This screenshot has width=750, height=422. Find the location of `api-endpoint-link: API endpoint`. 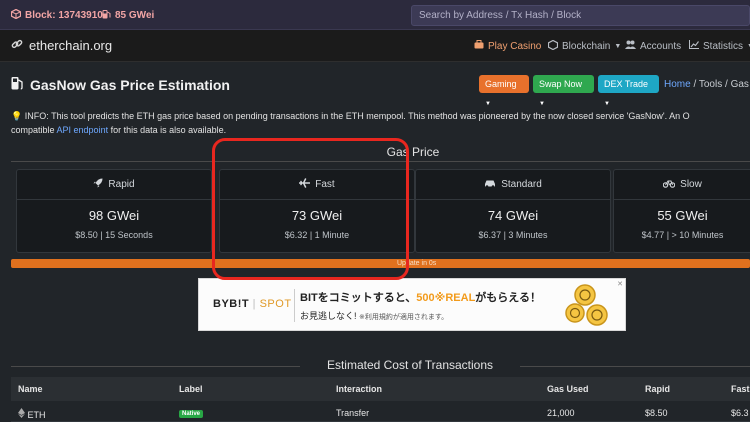

api-endpoint-link: API endpoint is located at coordinates (83, 130).